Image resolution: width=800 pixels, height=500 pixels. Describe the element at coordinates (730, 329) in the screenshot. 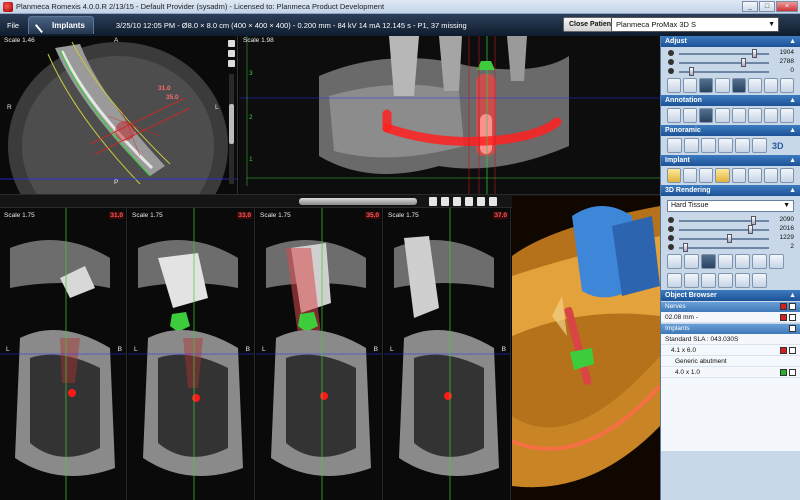

I see `implants-group: Implants` at that location.